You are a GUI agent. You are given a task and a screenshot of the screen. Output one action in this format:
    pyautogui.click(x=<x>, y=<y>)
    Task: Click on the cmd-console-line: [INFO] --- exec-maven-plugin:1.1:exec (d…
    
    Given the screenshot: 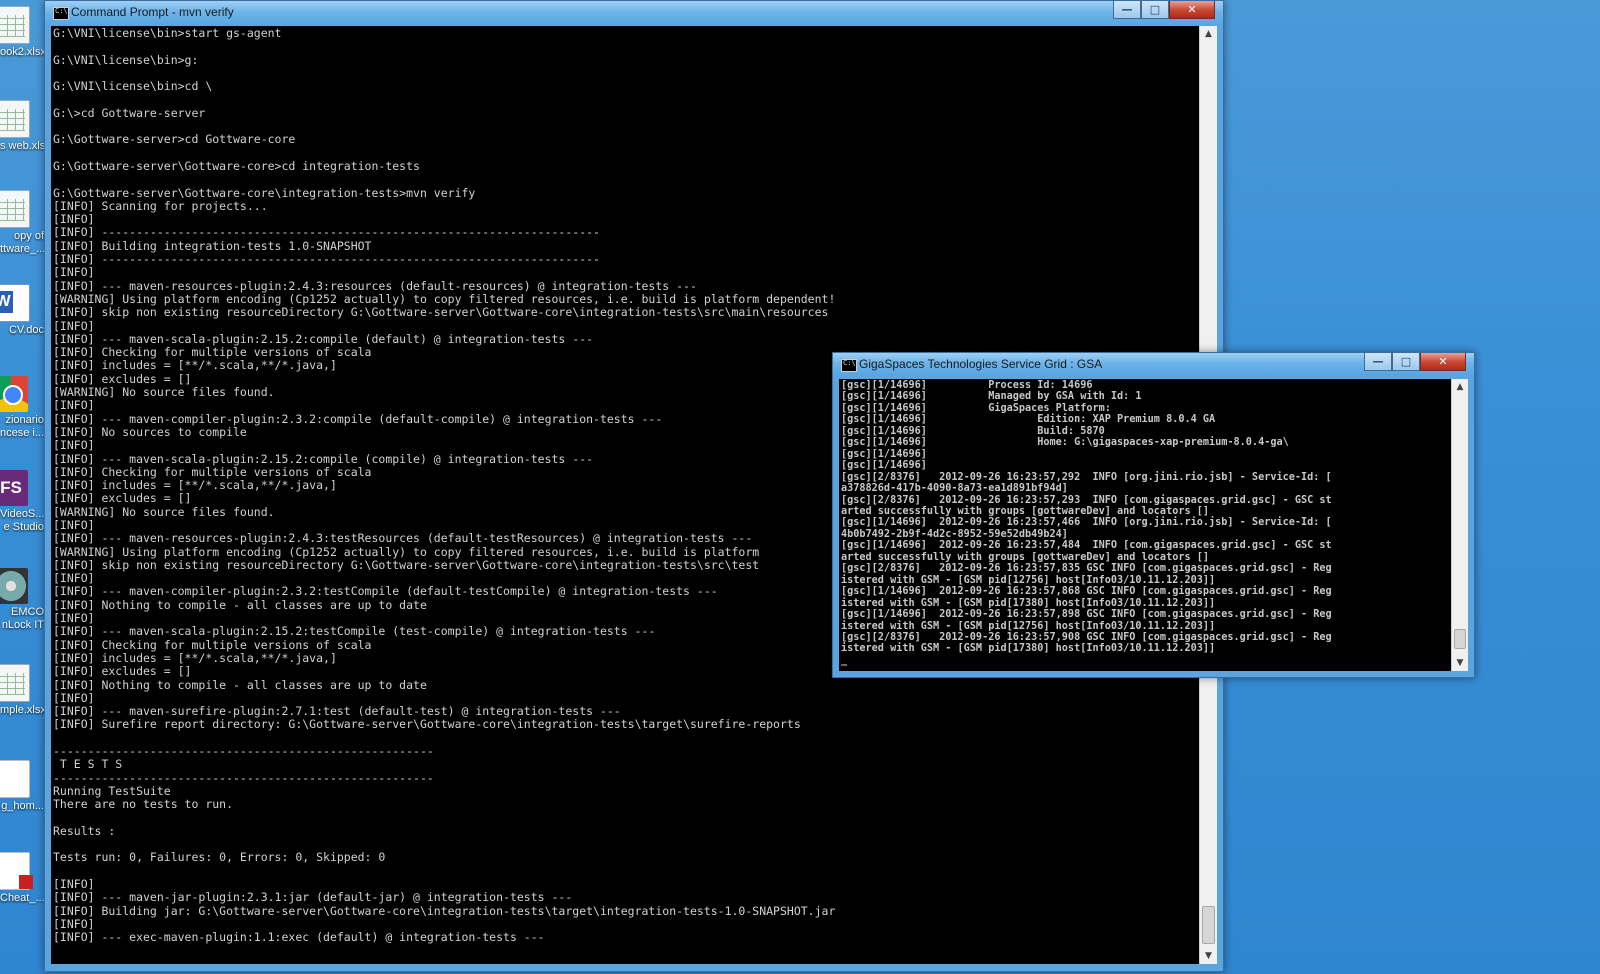 What is the action you would take?
    pyautogui.click(x=299, y=937)
    